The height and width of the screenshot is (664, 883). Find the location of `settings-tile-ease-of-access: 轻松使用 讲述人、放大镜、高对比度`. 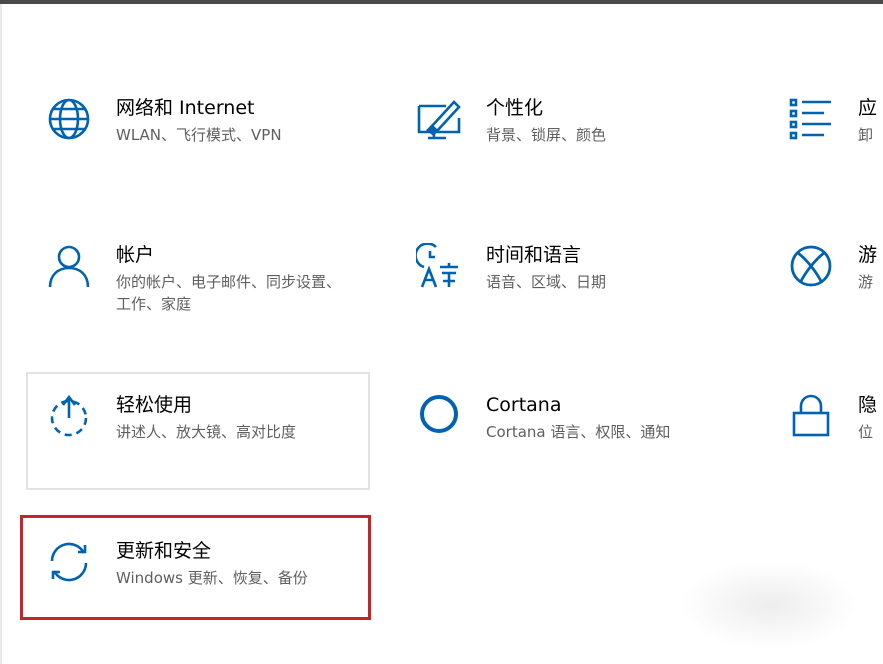

settings-tile-ease-of-access: 轻松使用 讲述人、放大镜、高对比度 is located at coordinates (196, 443).